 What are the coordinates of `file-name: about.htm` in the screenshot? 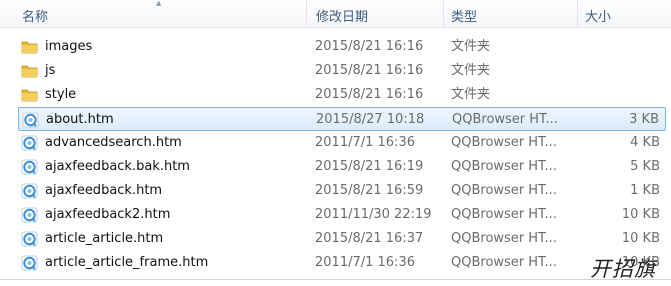 It's located at (80, 119).